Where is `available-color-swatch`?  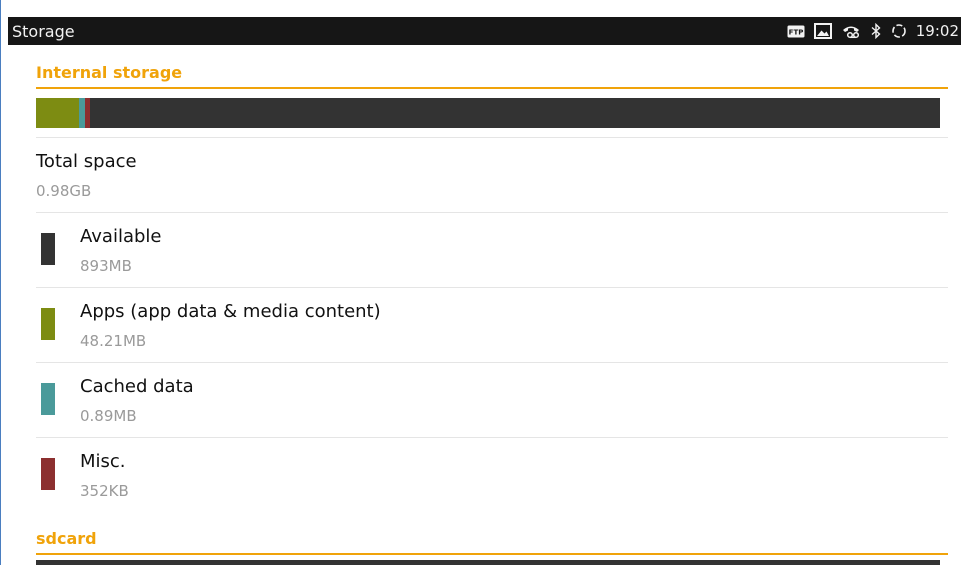 available-color-swatch is located at coordinates (48, 249).